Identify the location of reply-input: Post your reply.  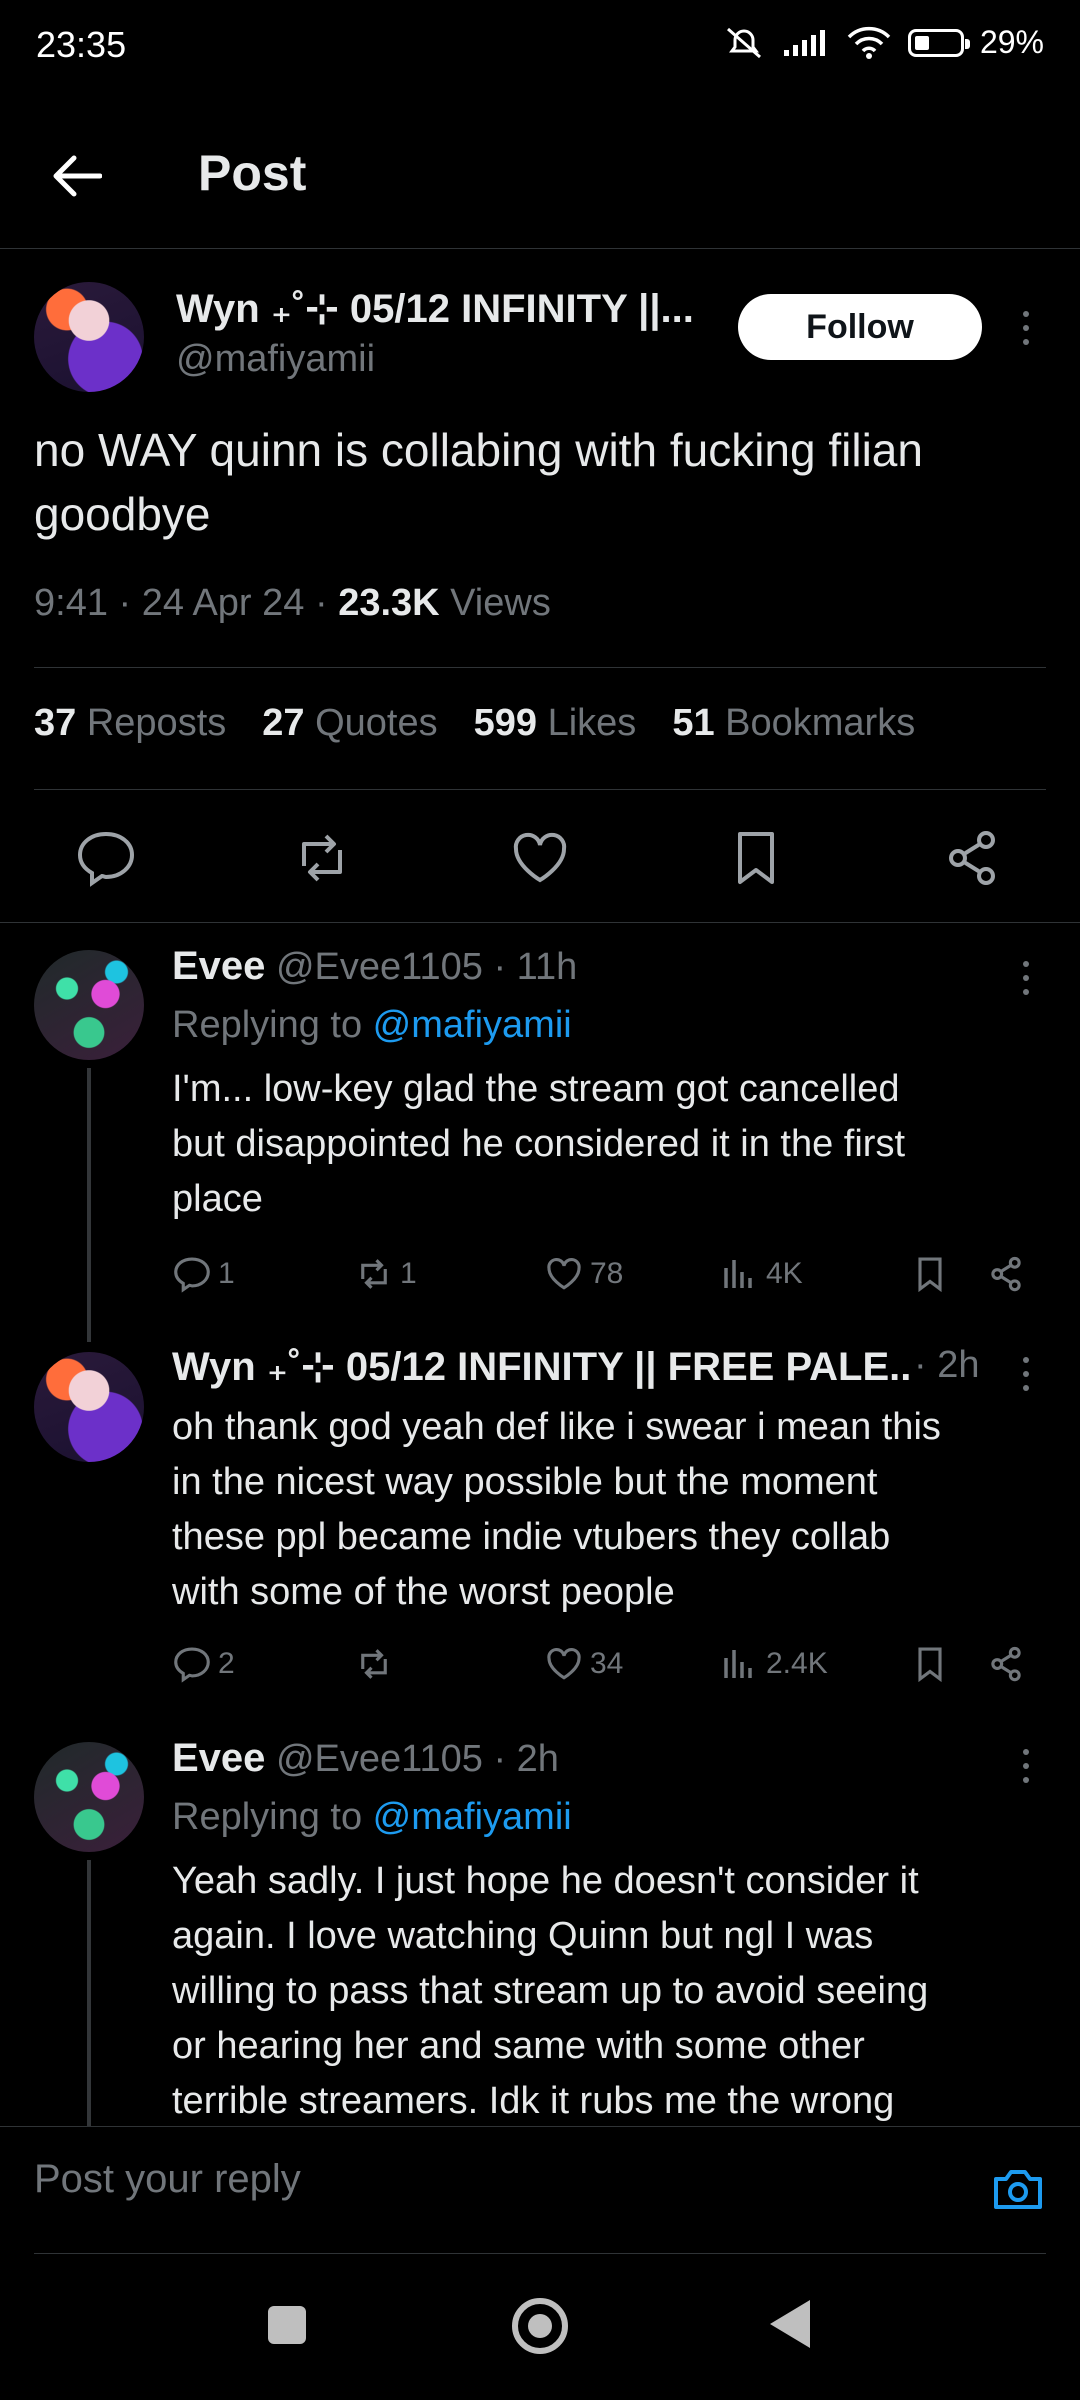
(167, 2179).